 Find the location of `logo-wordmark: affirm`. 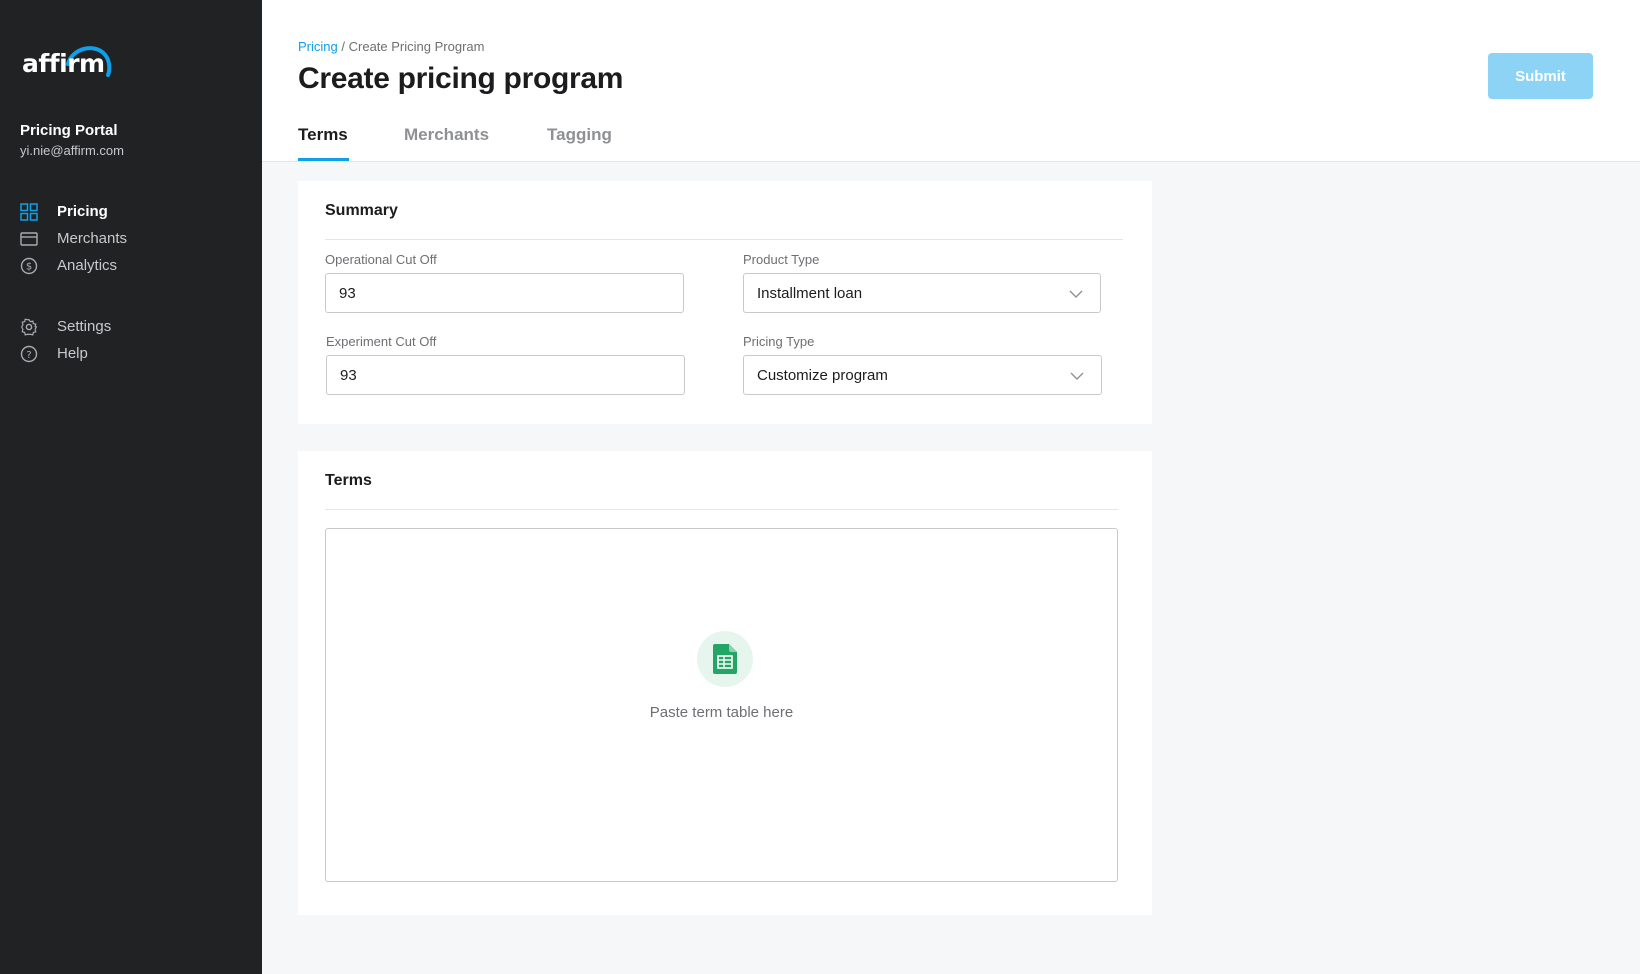

logo-wordmark: affirm is located at coordinates (63, 63).